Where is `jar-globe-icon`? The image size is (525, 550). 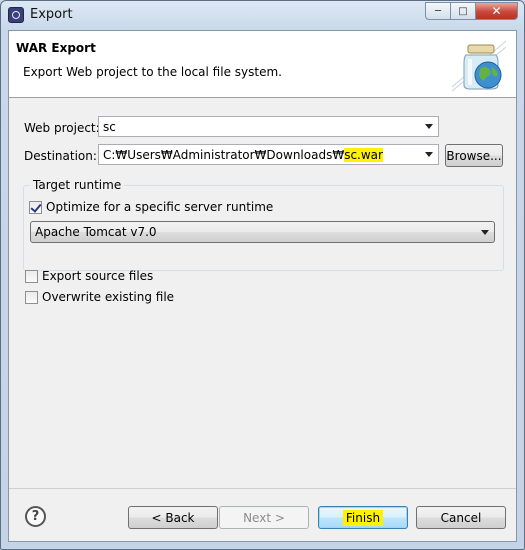 jar-globe-icon is located at coordinates (479, 66).